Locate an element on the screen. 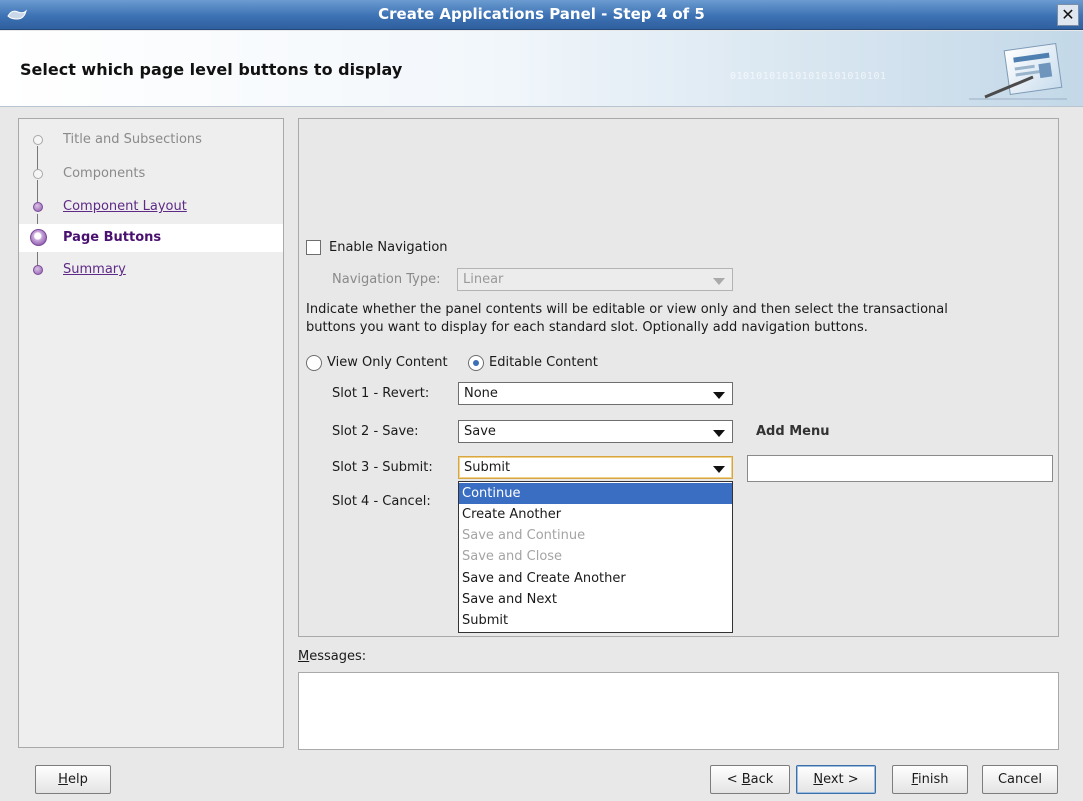  dropdown-option-save-and-close: Save and Close is located at coordinates (512, 556).